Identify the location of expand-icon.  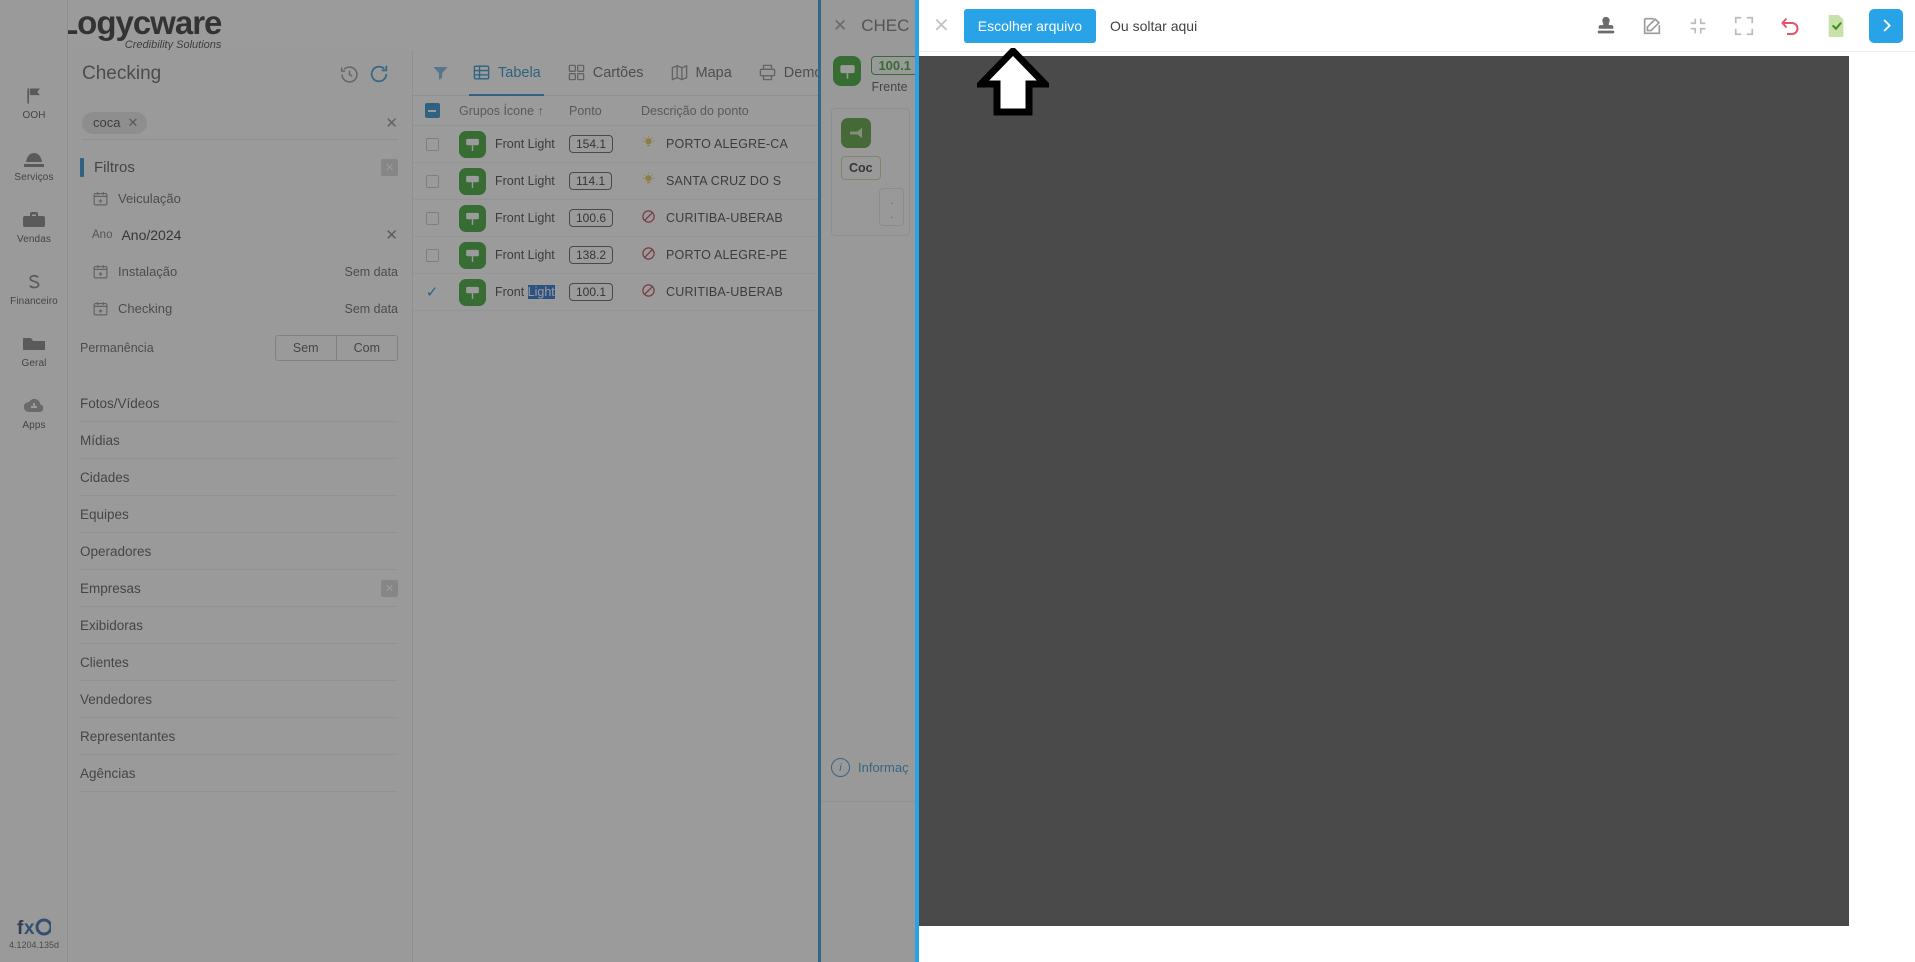
(1744, 26).